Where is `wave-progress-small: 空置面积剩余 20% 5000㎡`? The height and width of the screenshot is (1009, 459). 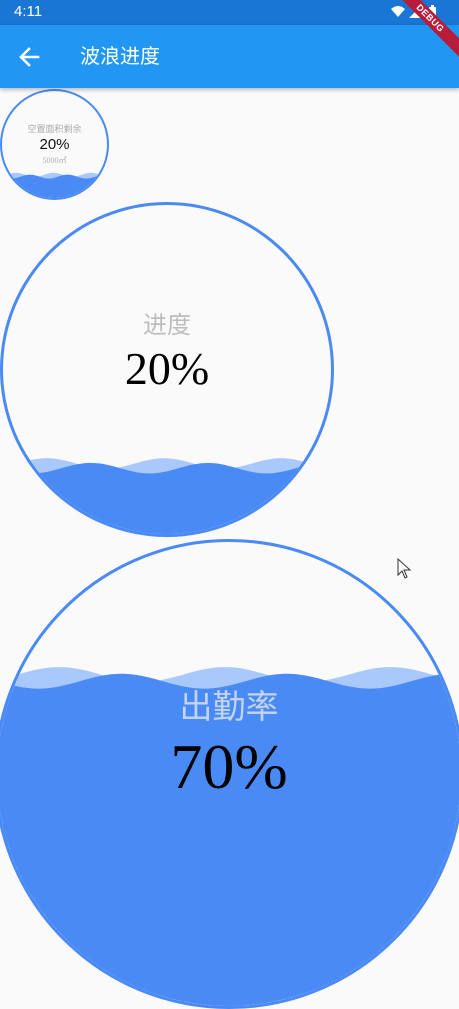
wave-progress-small: 空置面积剩余 20% 5000㎡ is located at coordinates (54, 144).